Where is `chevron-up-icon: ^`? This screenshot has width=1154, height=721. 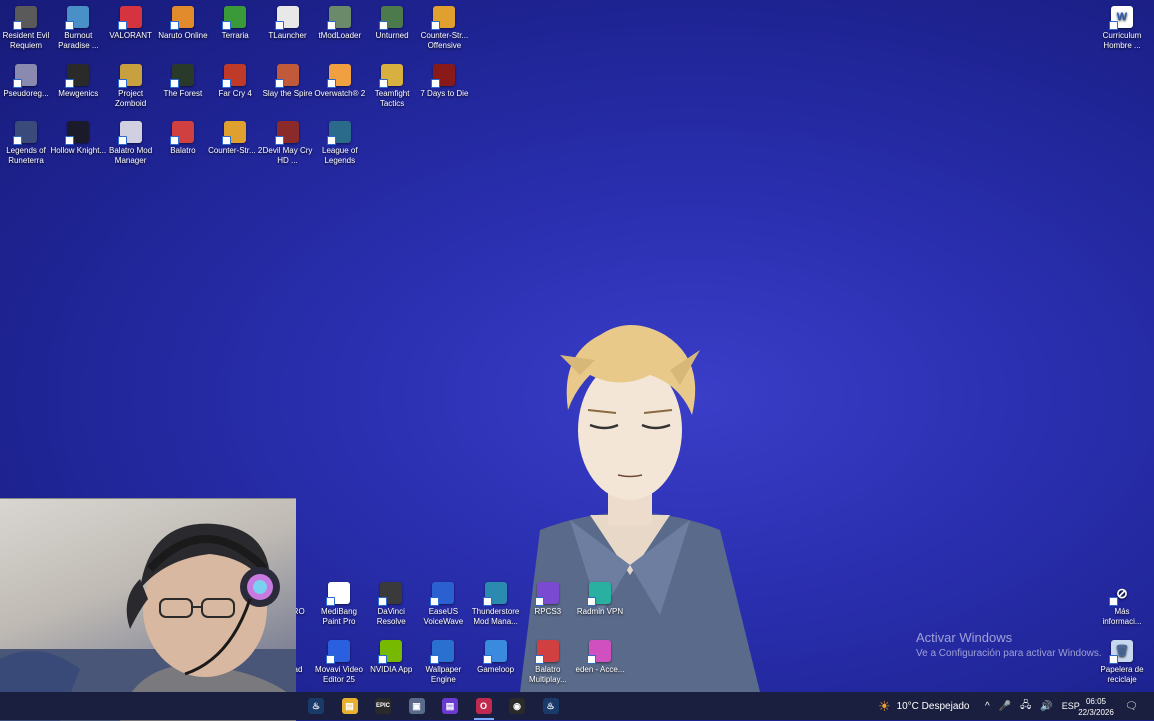
chevron-up-icon: ^ is located at coordinates (987, 706).